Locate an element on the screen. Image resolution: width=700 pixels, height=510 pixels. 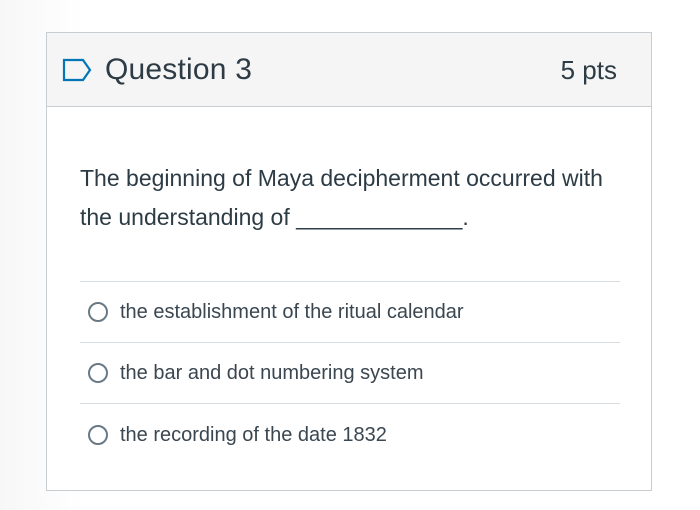
answer-label: the bar and dot numbering system is located at coordinates (272, 373).